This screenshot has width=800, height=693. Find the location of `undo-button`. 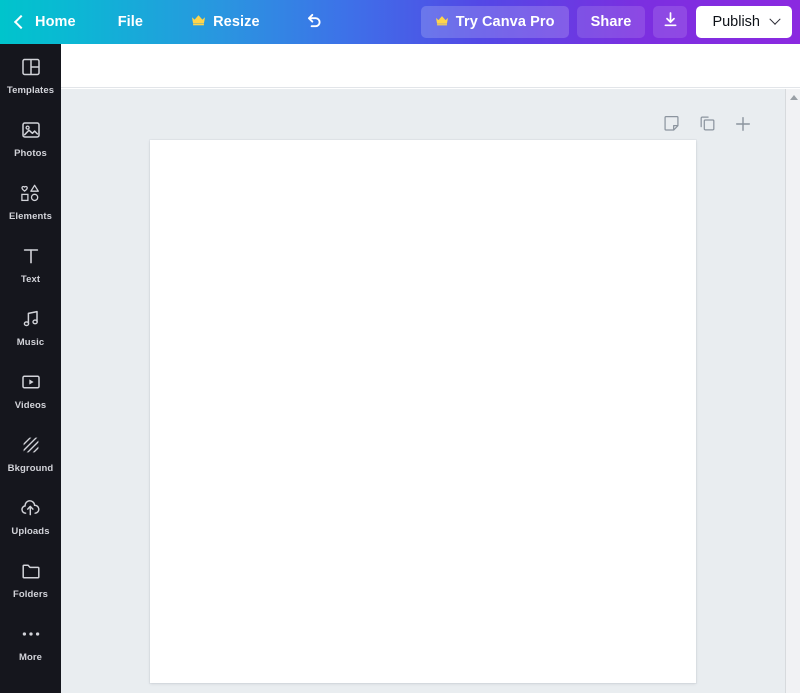

undo-button is located at coordinates (314, 22).